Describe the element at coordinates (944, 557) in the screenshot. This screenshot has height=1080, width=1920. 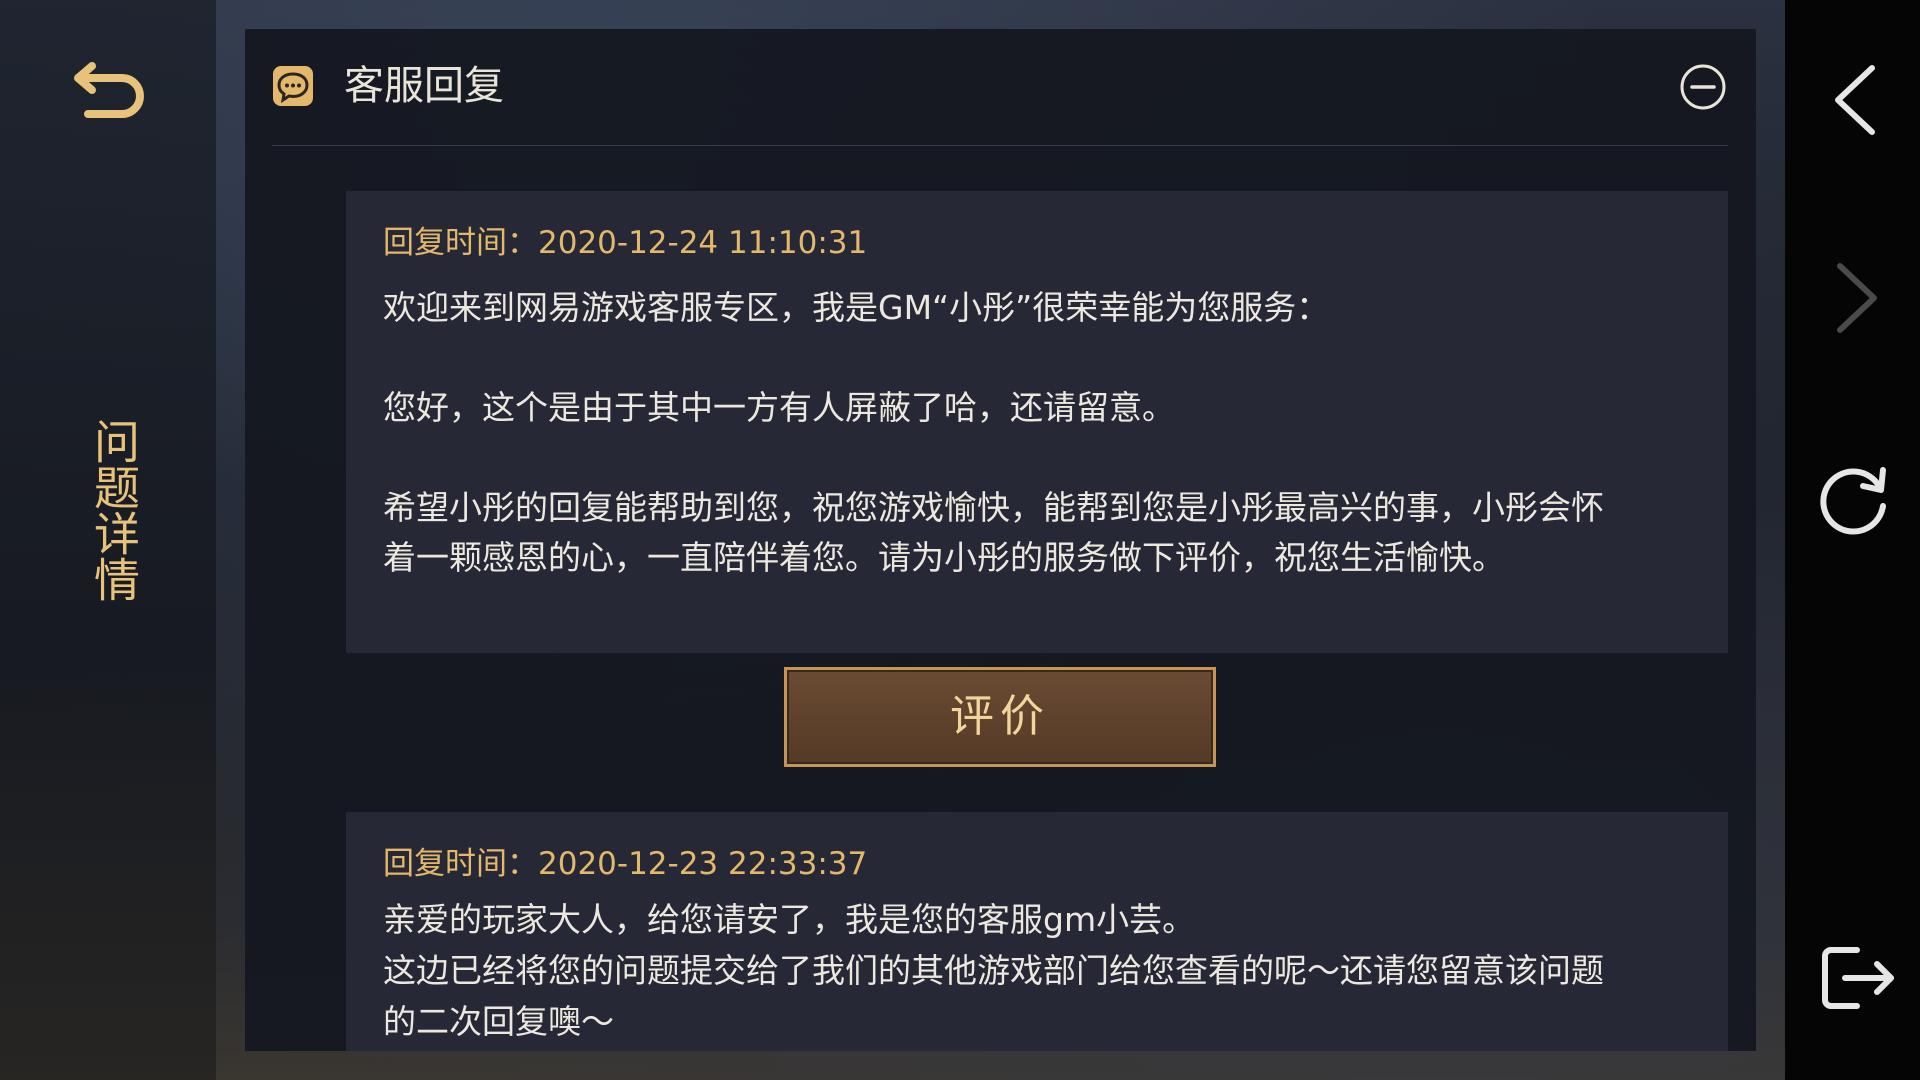
I see `reply-text-line: 着一颗感恩的心，一直陪伴着您。请为小彤的服务做下评价，祝您生活愉快。` at that location.